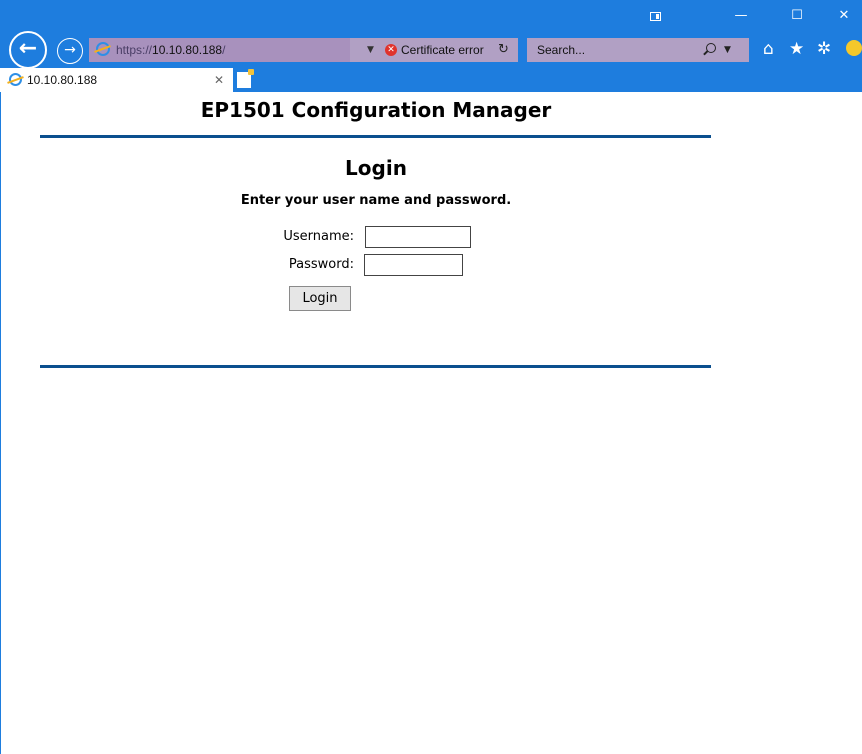 Image resolution: width=862 pixels, height=754 pixels. What do you see at coordinates (797, 15) in the screenshot?
I see `maximize-button: ☐` at bounding box center [797, 15].